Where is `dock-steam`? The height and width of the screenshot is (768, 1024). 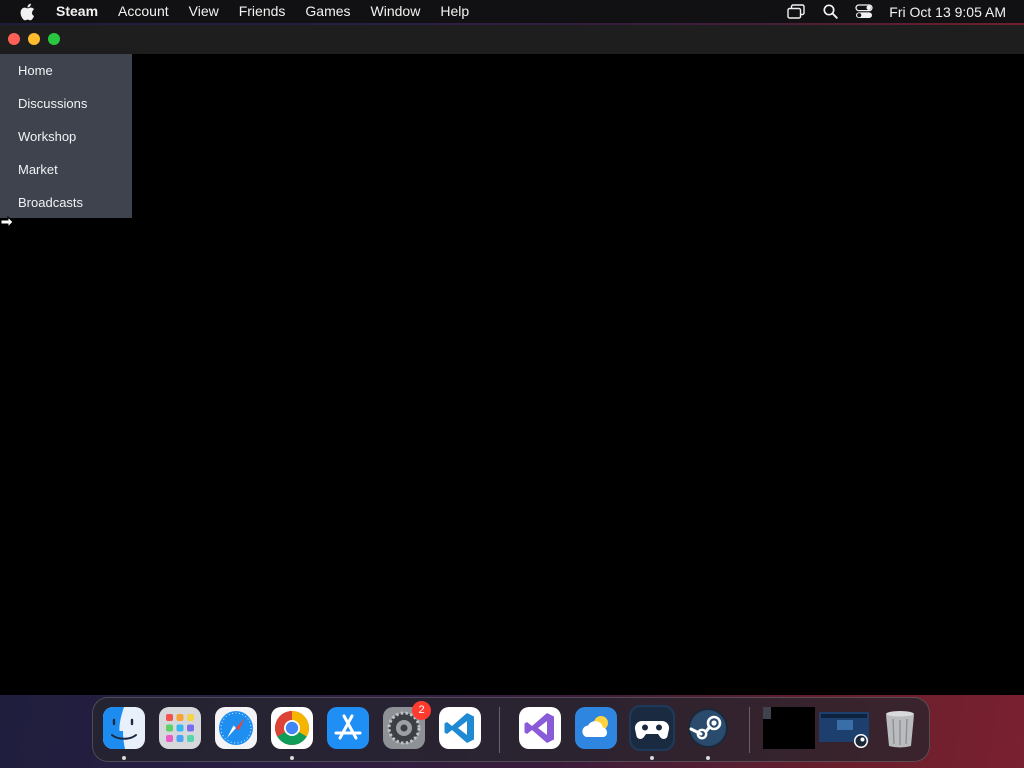
dock-steam is located at coordinates (708, 728).